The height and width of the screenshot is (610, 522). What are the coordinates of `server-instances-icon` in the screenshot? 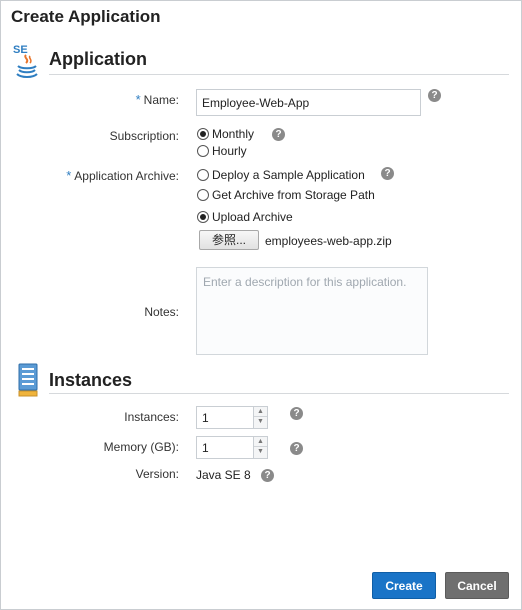 It's located at (28, 380).